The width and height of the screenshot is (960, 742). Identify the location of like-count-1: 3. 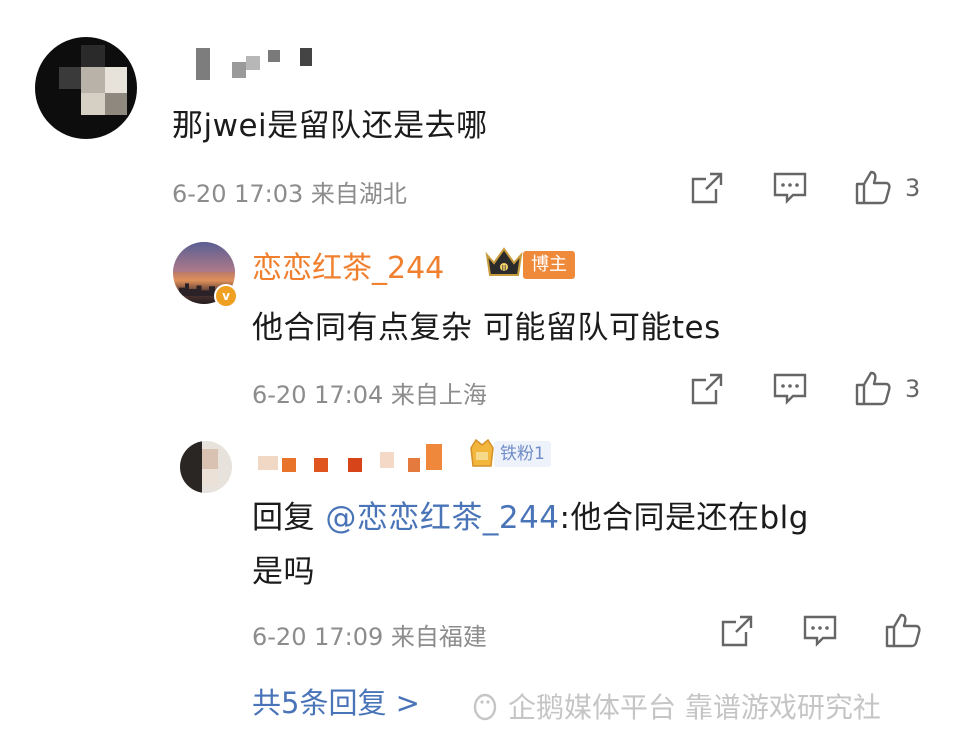
(913, 188).